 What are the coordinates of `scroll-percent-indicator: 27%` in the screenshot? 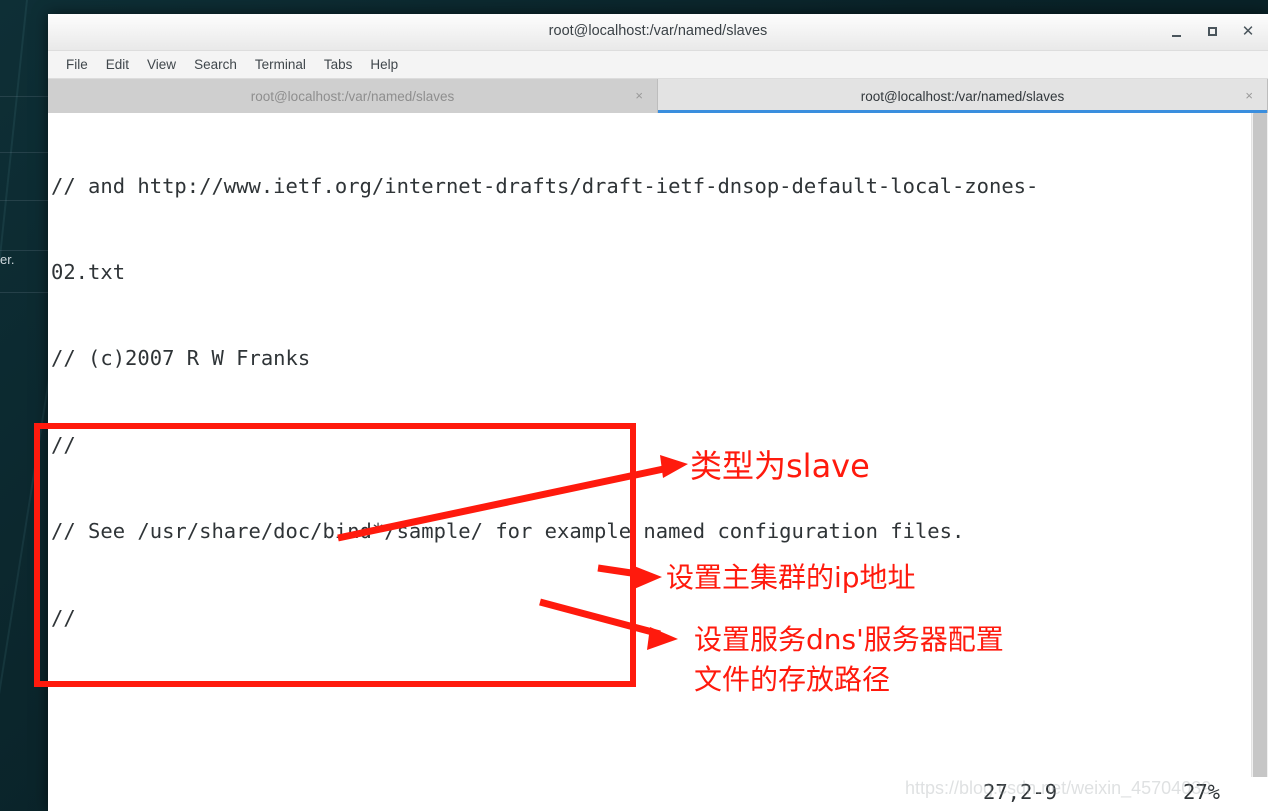 It's located at (1202, 792).